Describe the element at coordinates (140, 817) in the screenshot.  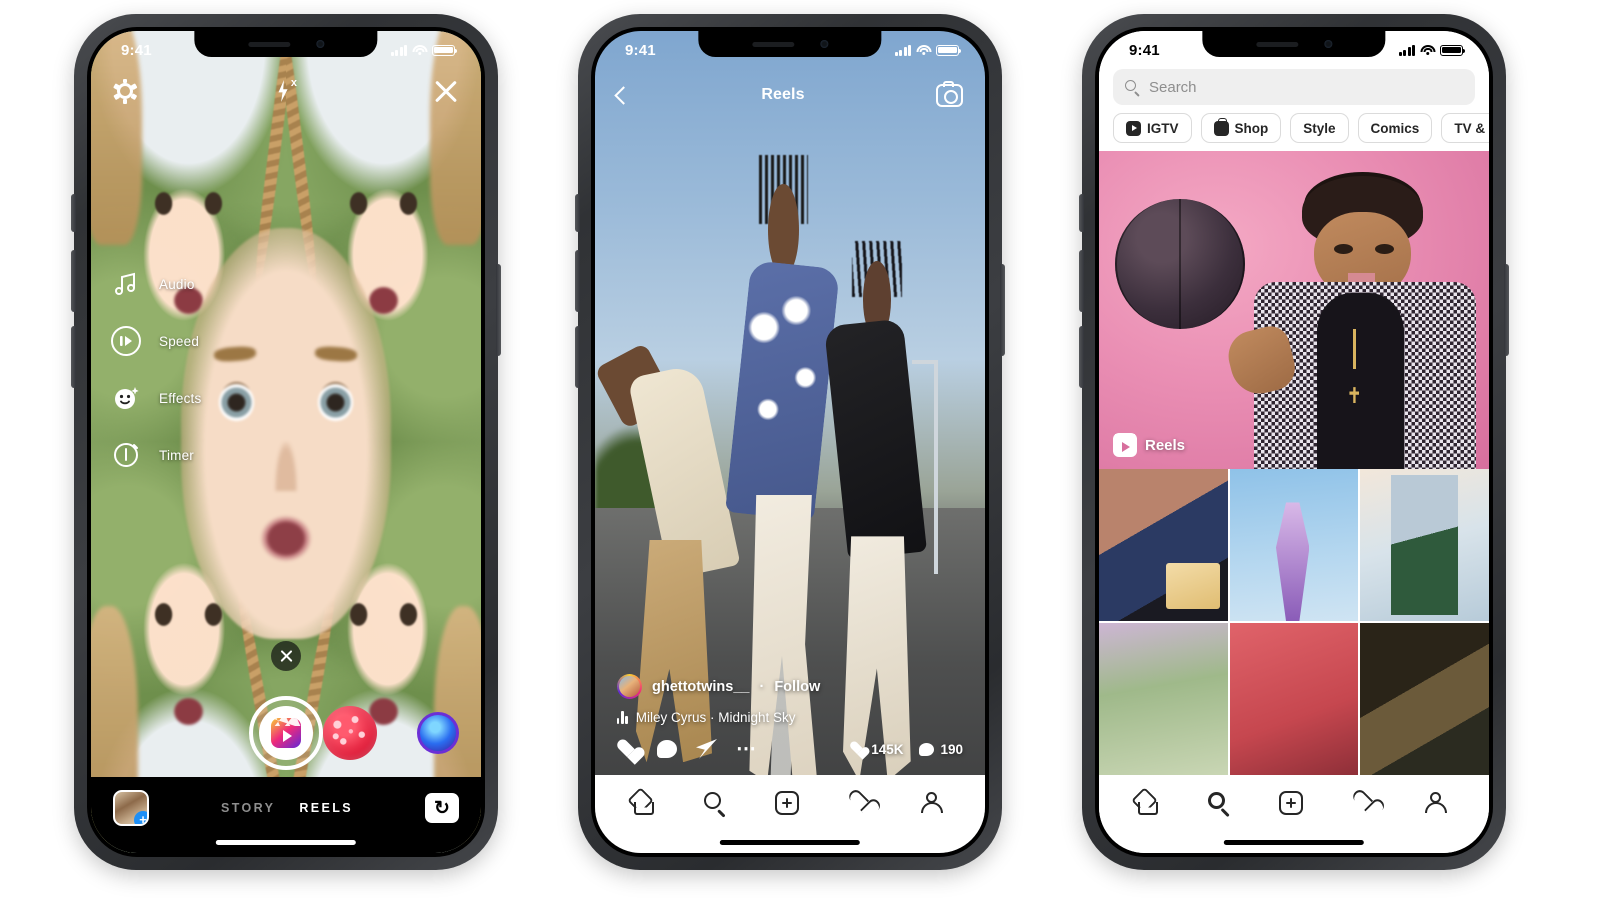
I see `gallery-add-badge: +` at that location.